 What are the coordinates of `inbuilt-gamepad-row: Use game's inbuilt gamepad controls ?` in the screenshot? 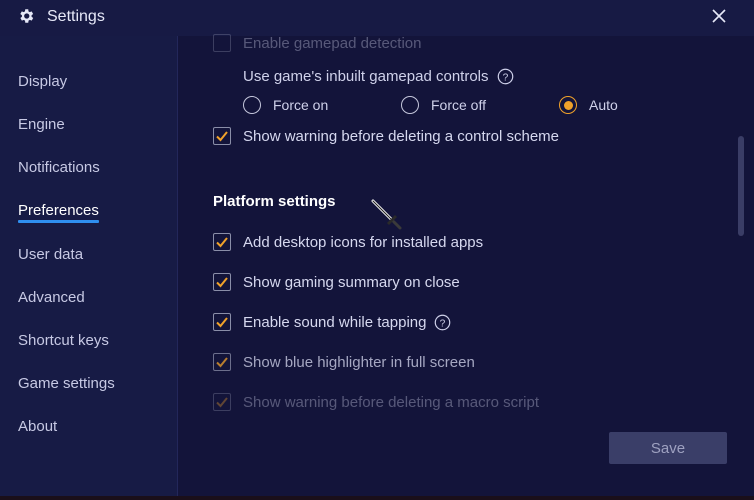 It's located at (378, 76).